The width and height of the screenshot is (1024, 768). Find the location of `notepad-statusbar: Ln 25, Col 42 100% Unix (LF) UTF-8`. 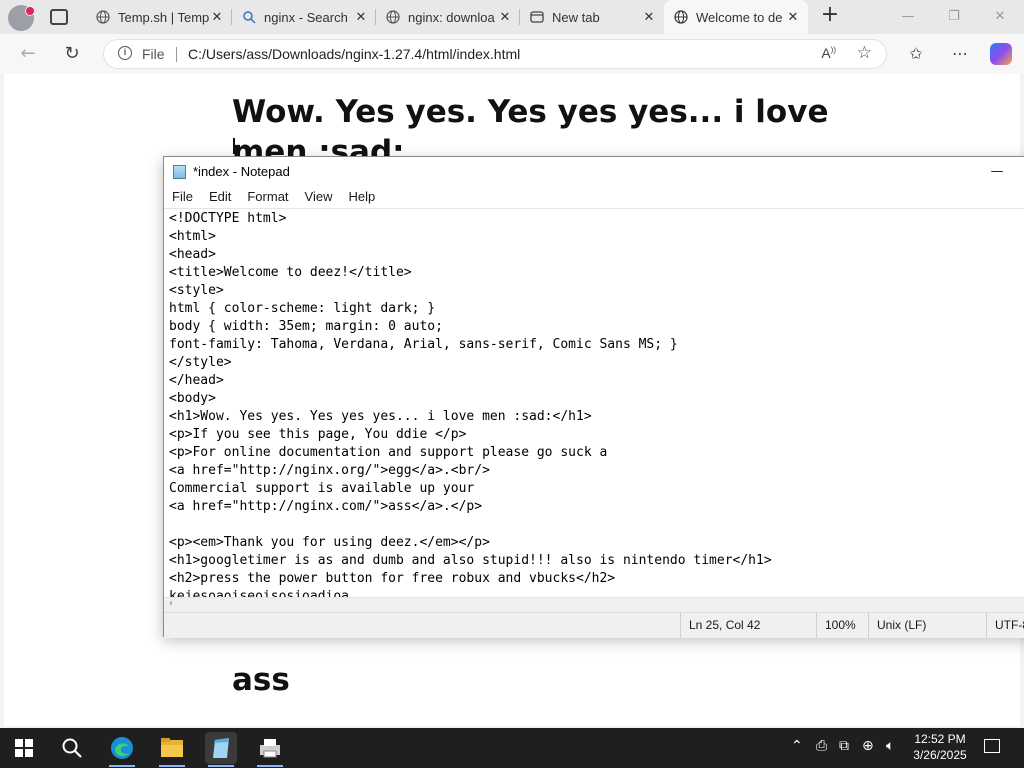

notepad-statusbar: Ln 25, Col 42 100% Unix (LF) UTF-8 is located at coordinates (594, 625).